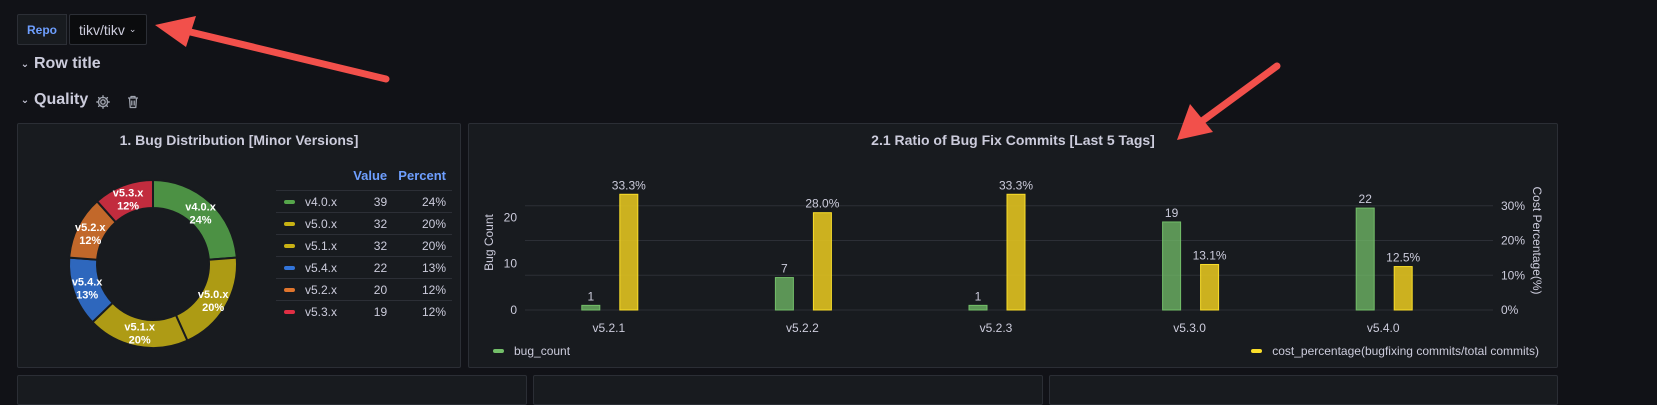 This screenshot has width=1657, height=405. Describe the element at coordinates (239, 140) in the screenshot. I see `panel-title: 1. Bug Distribution [Minor Versions]` at that location.